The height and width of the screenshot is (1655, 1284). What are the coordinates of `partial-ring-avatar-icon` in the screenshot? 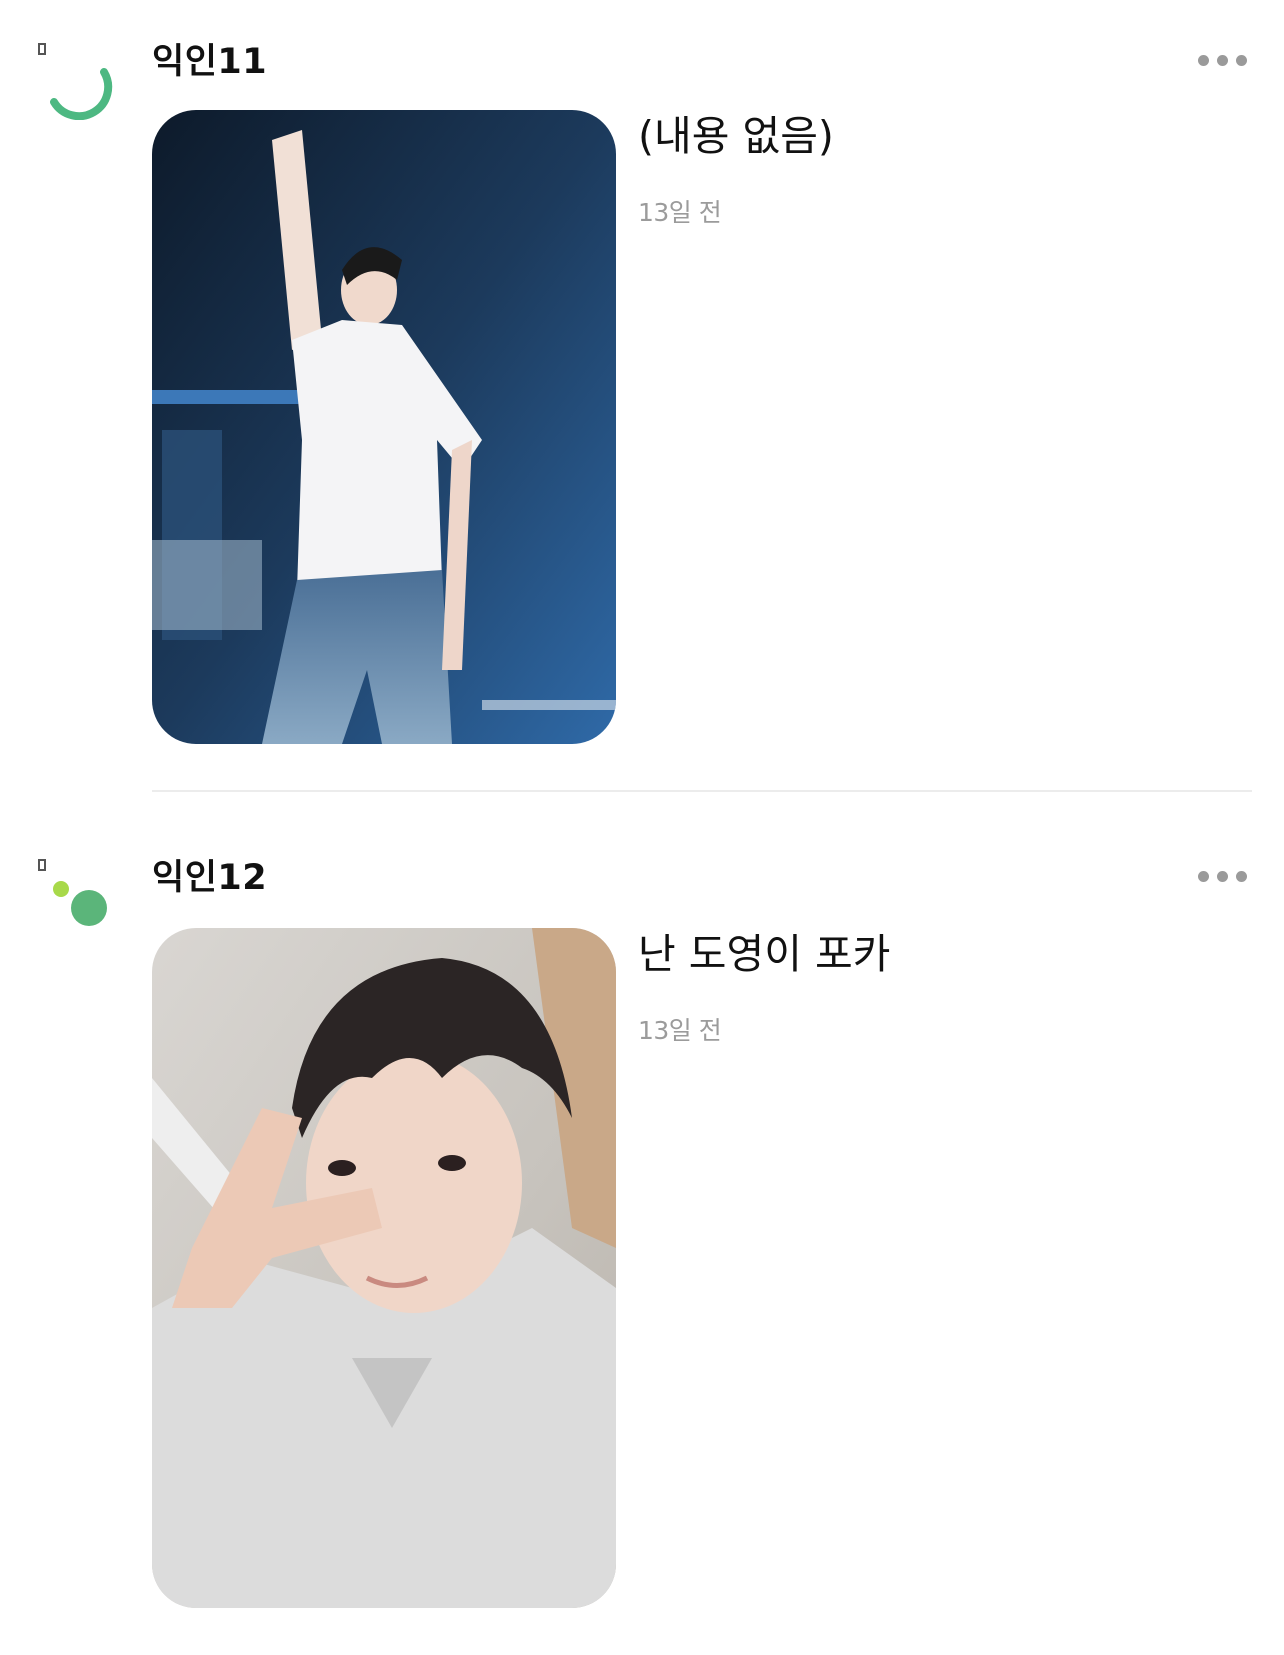 It's located at (75, 81).